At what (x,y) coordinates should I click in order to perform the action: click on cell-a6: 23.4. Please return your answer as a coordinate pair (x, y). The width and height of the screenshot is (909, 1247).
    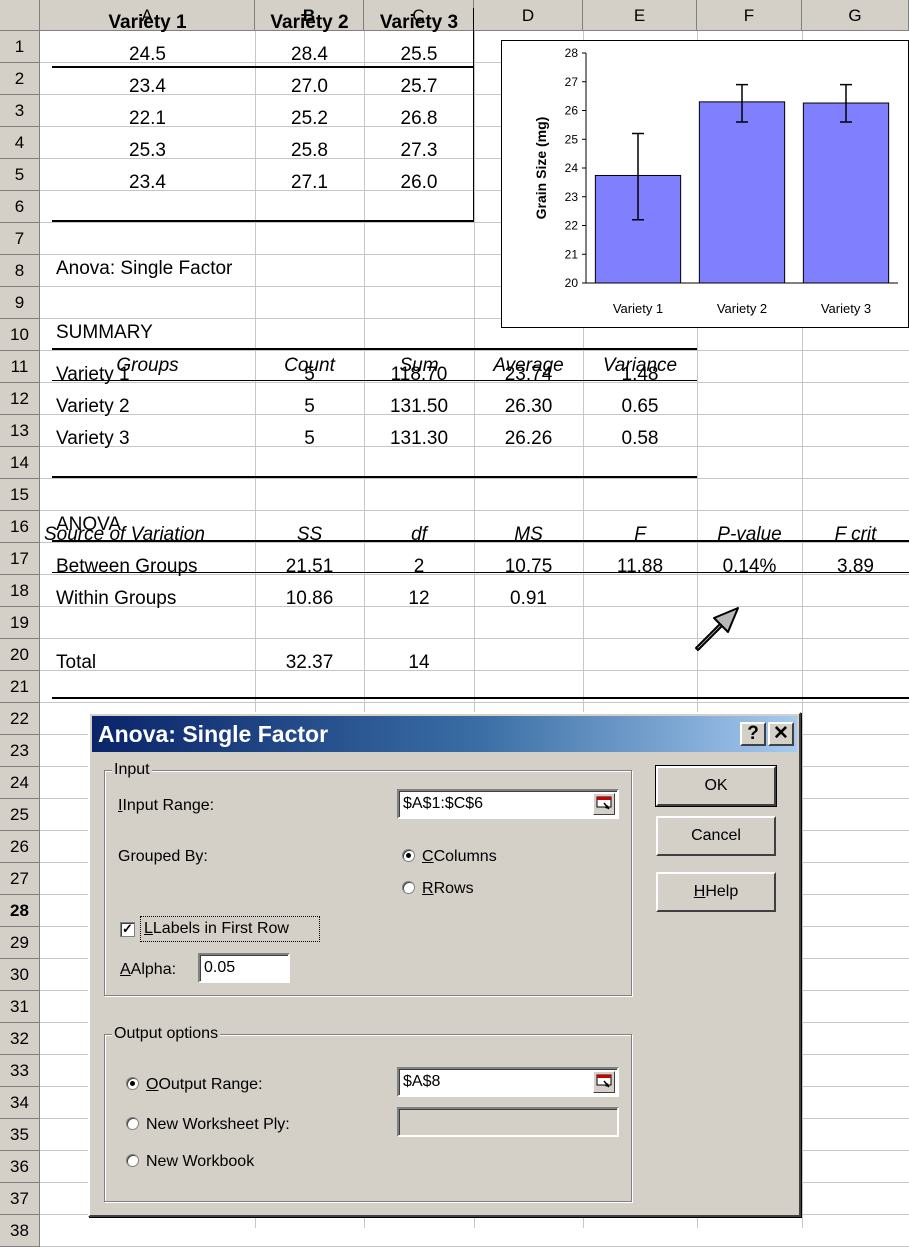
    Looking at the image, I should click on (147, 183).